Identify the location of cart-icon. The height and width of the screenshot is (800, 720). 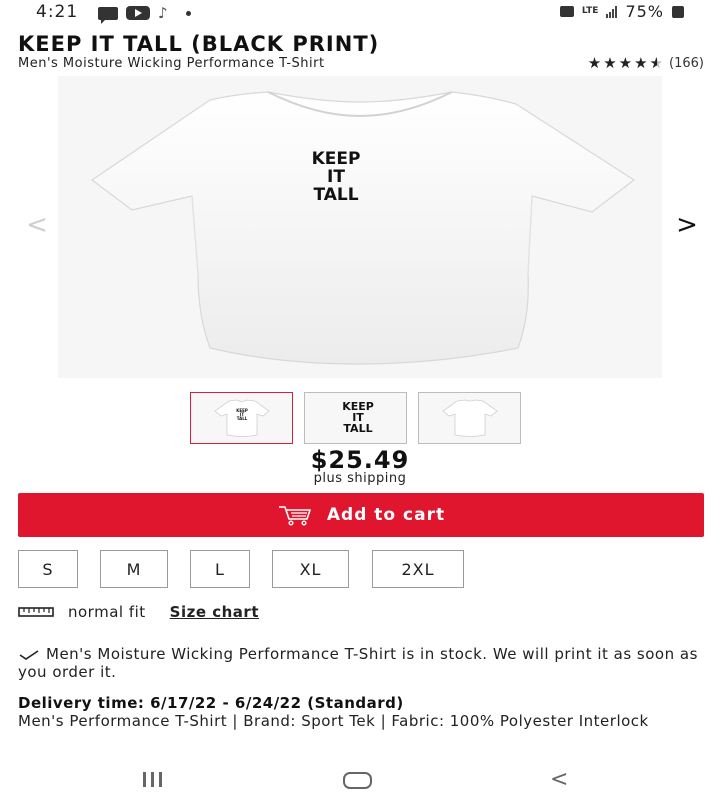
(294, 516).